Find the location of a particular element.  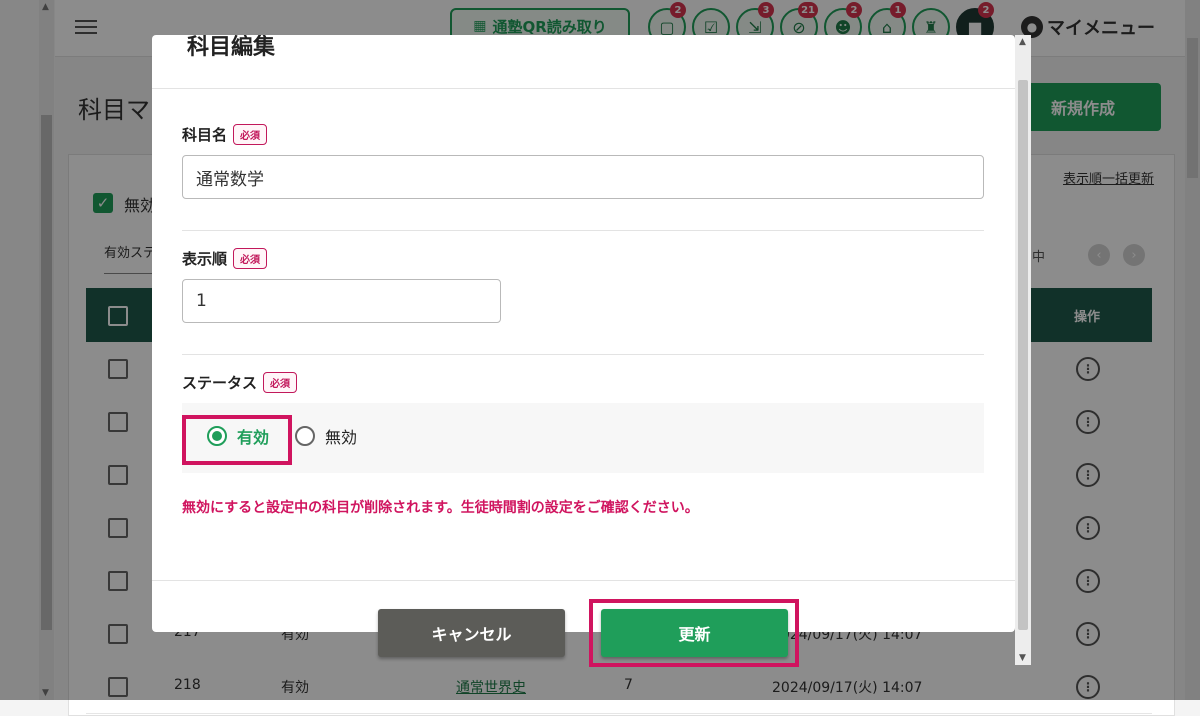

cancel-button: キャンセル is located at coordinates (471, 633).